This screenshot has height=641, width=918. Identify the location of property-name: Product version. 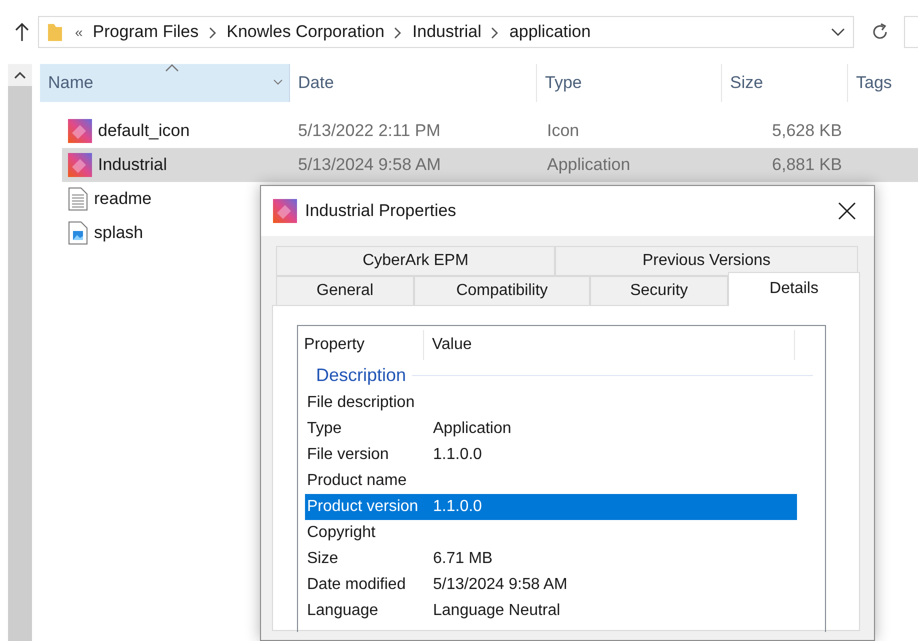
(363, 507).